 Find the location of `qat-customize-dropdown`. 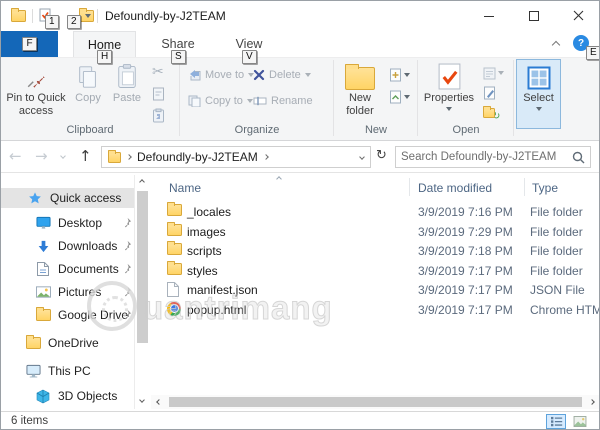

qat-customize-dropdown is located at coordinates (88, 16).